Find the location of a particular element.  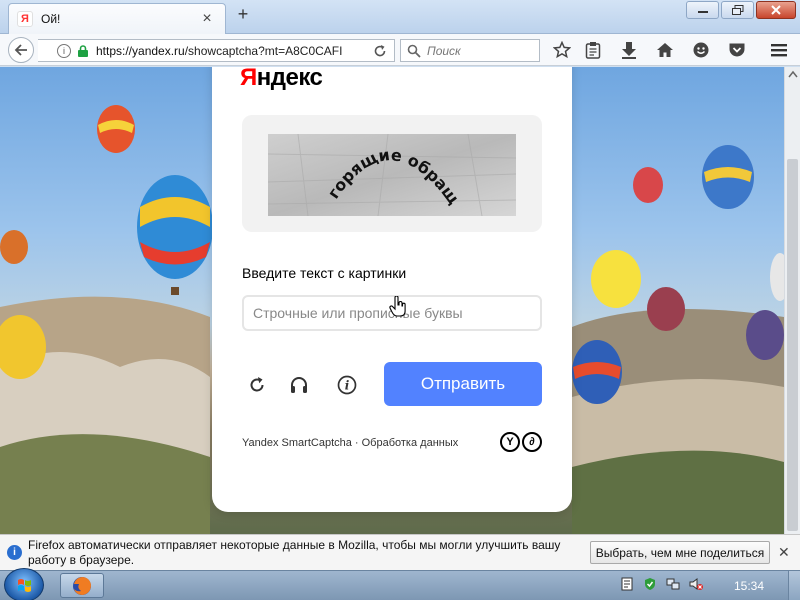

reload-icon is located at coordinates (380, 51).